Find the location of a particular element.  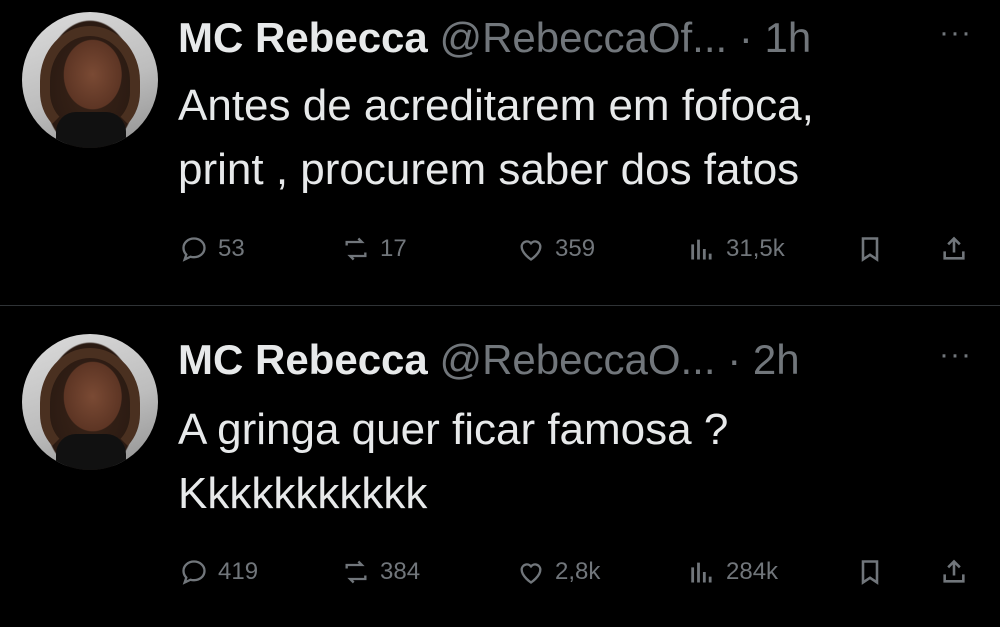

like-button: 359 is located at coordinates (556, 249).